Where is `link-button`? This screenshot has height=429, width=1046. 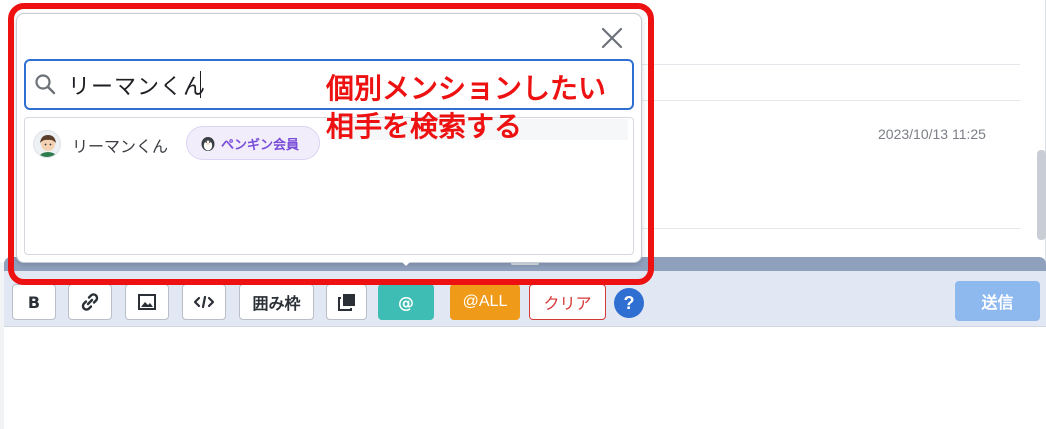
link-button is located at coordinates (90, 302).